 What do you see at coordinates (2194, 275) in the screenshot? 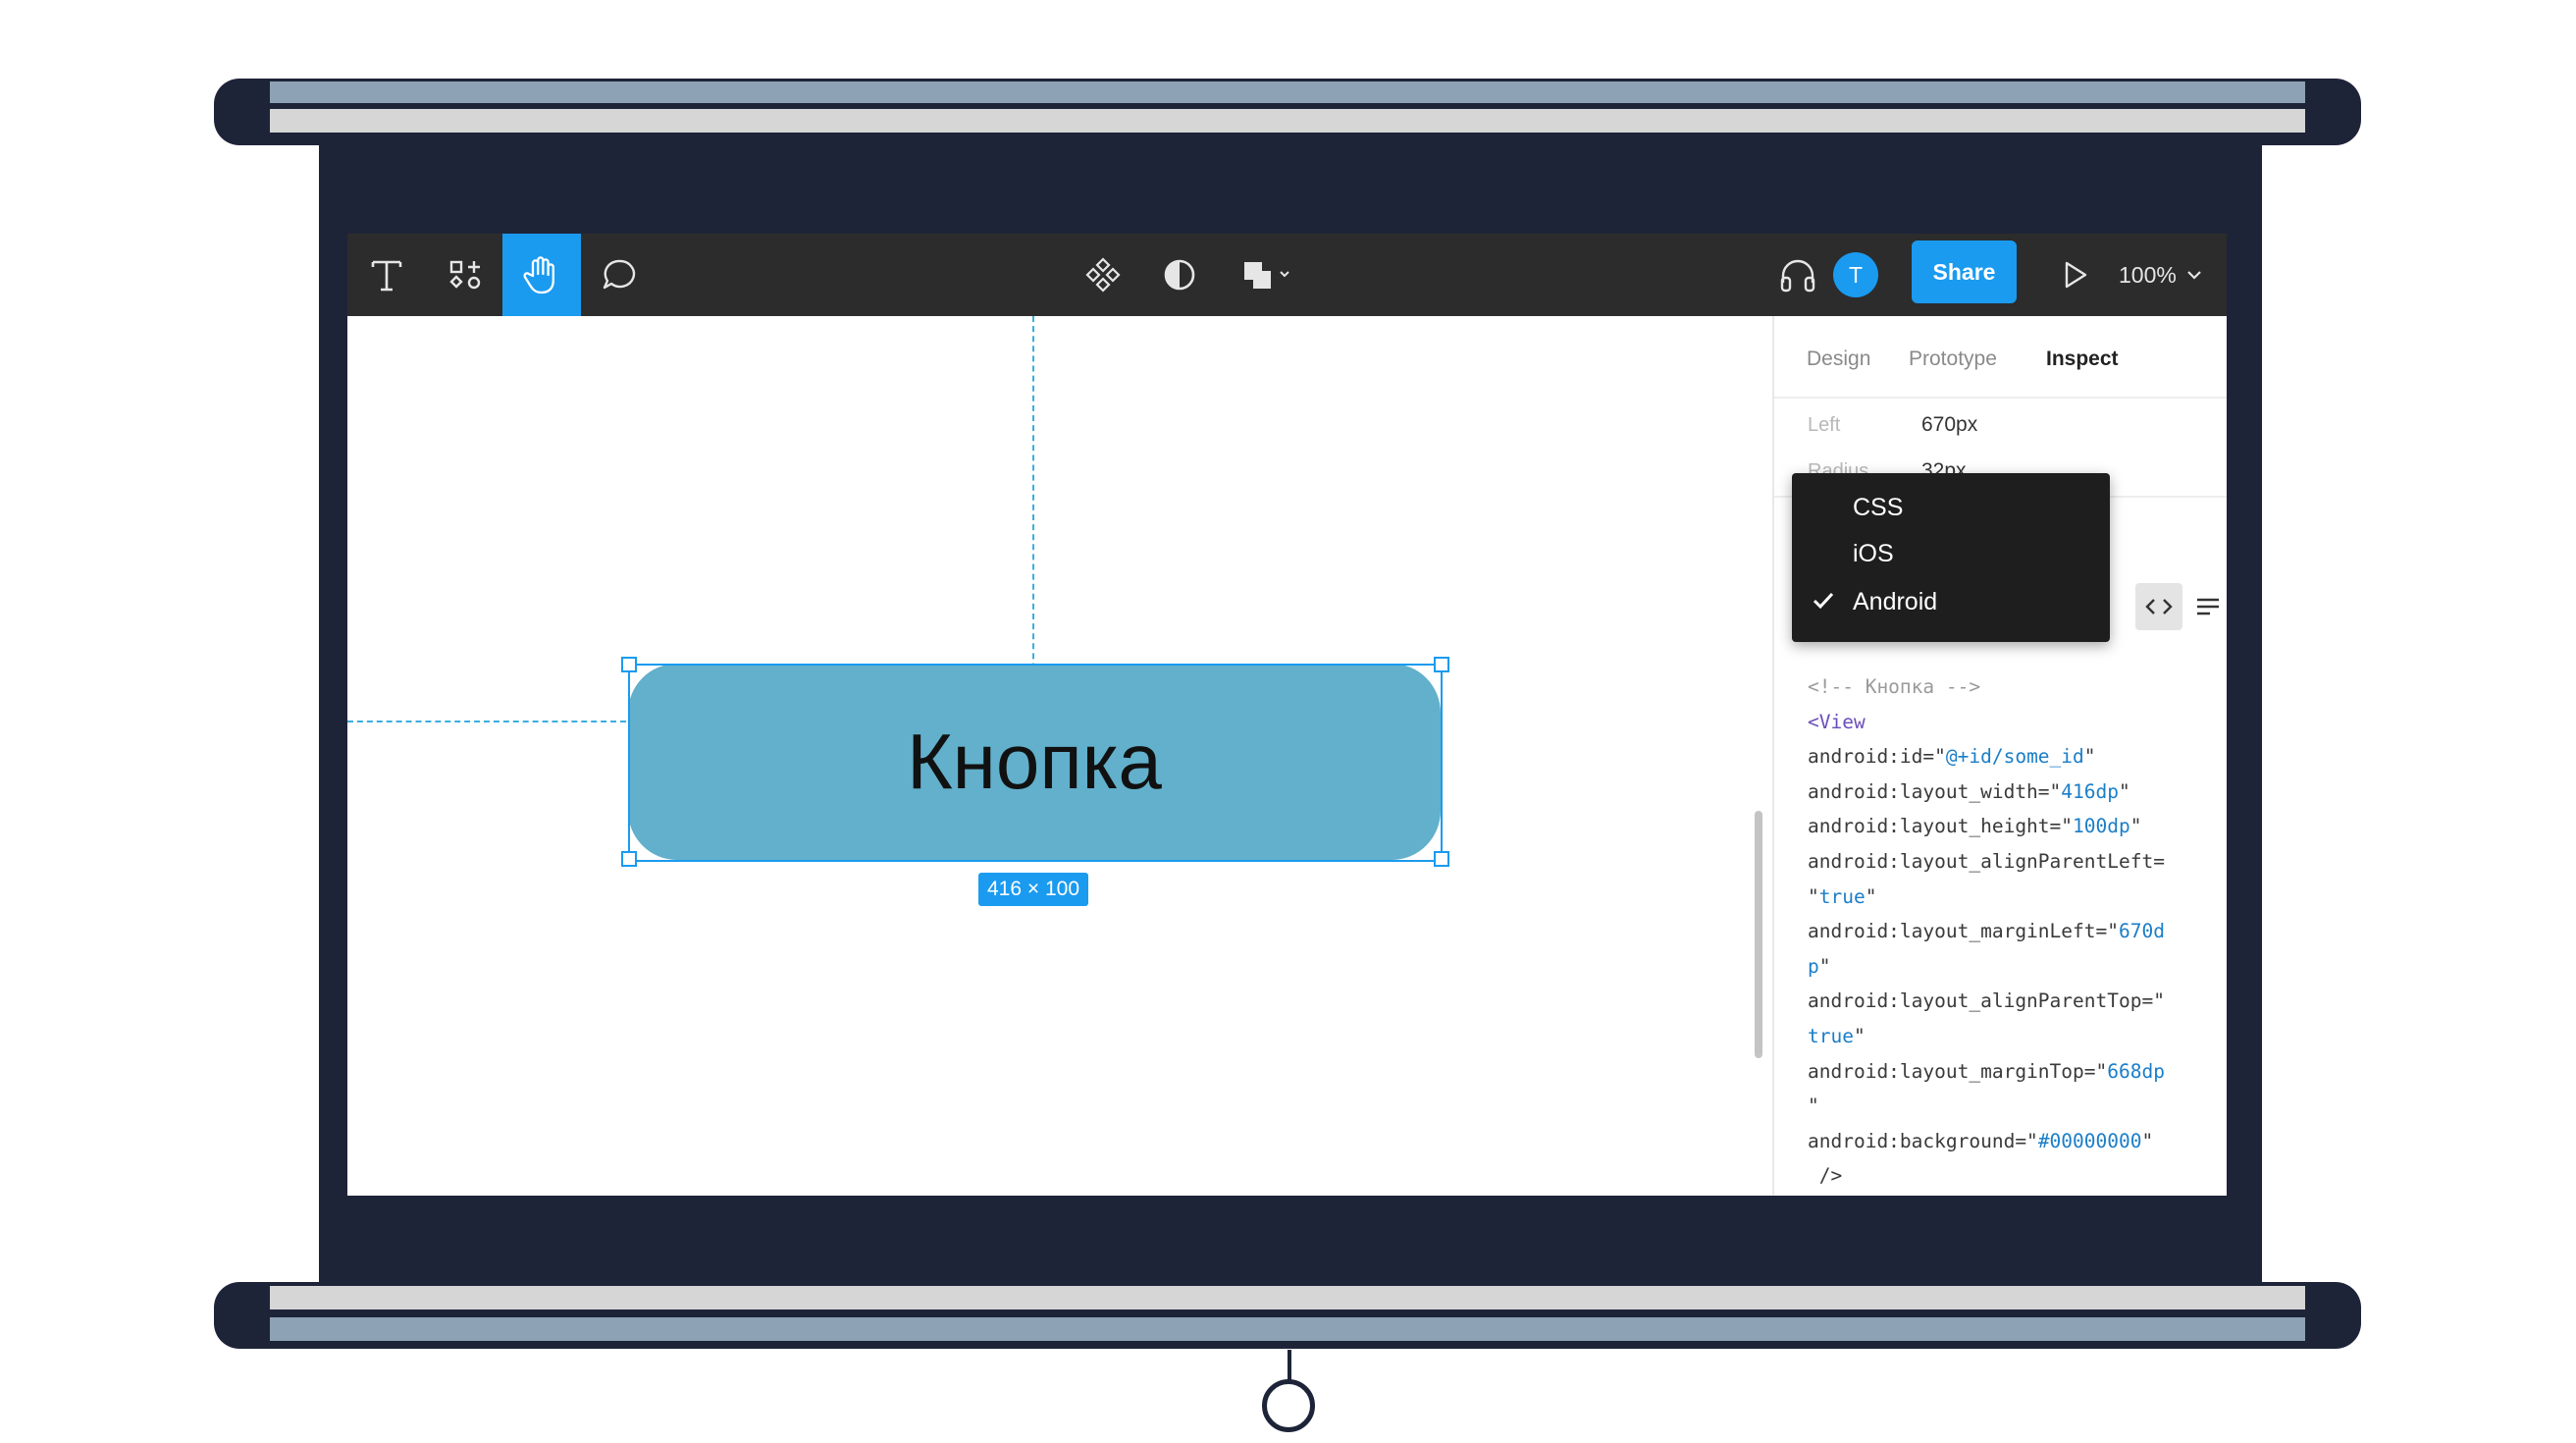
I see `chevron-down-icon` at bounding box center [2194, 275].